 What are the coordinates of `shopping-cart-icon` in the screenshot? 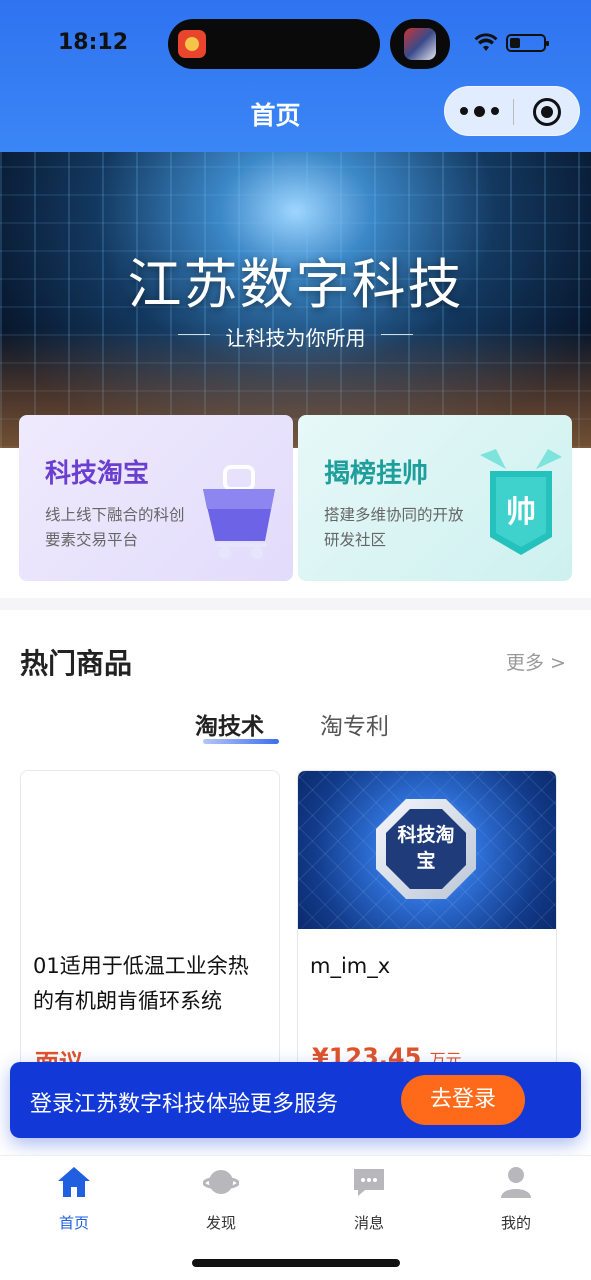 It's located at (239, 512).